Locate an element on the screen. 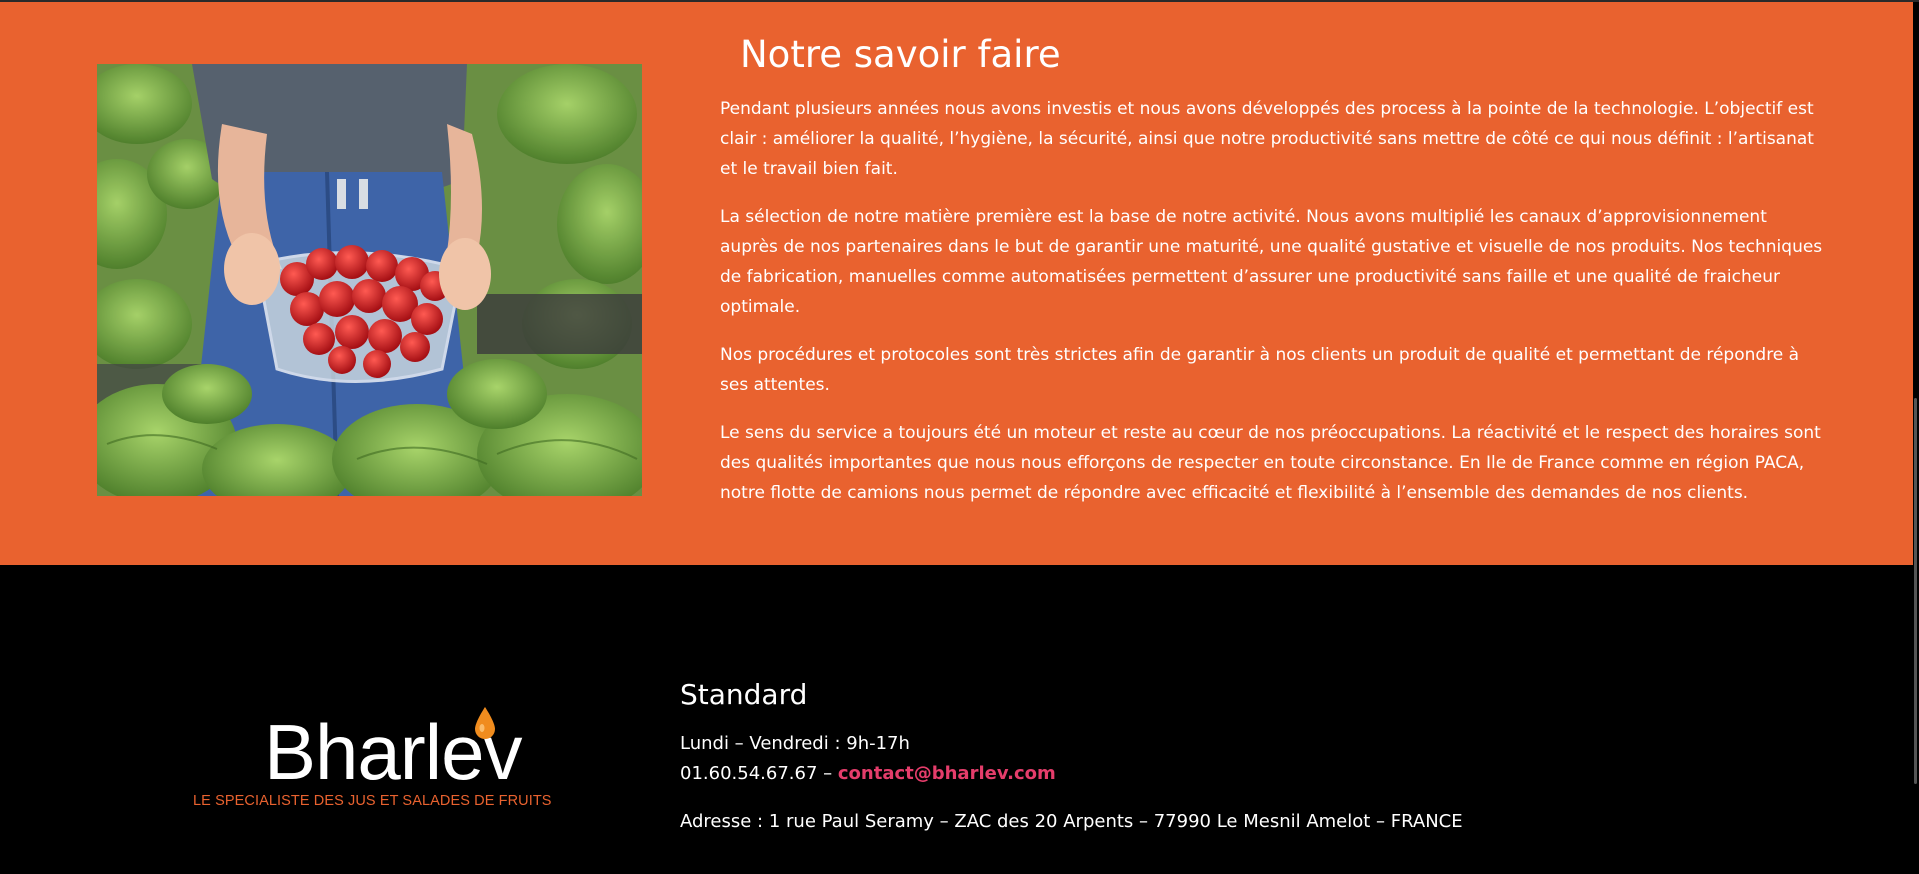  contact-phone-line: 01.60.54.67.67 – contact@bharlev.com is located at coordinates (868, 774).